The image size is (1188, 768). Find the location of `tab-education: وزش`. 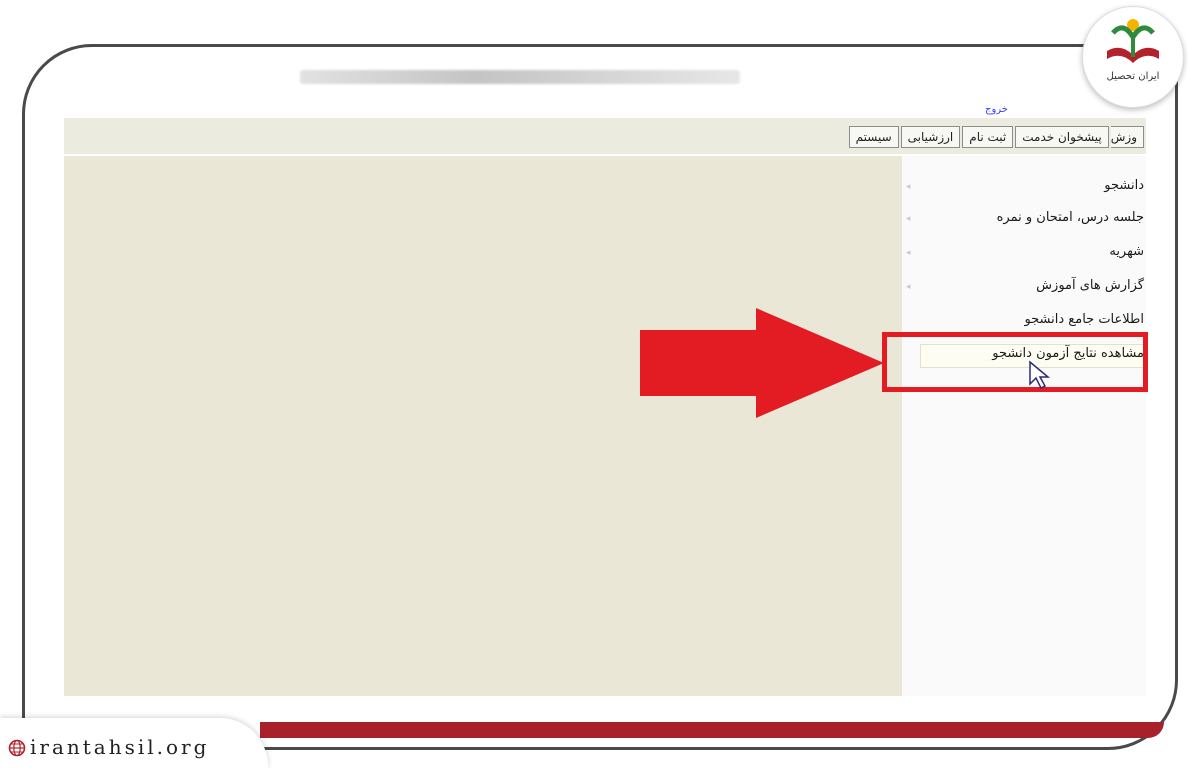

tab-education: وزش is located at coordinates (1127, 137).